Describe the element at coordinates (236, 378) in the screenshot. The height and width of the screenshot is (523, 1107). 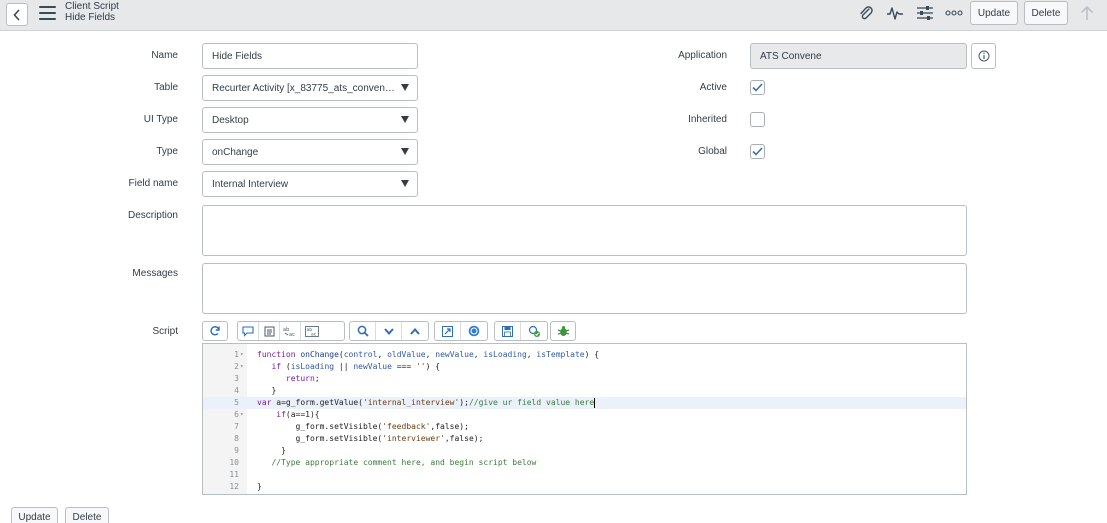
I see `line-number: 3` at that location.